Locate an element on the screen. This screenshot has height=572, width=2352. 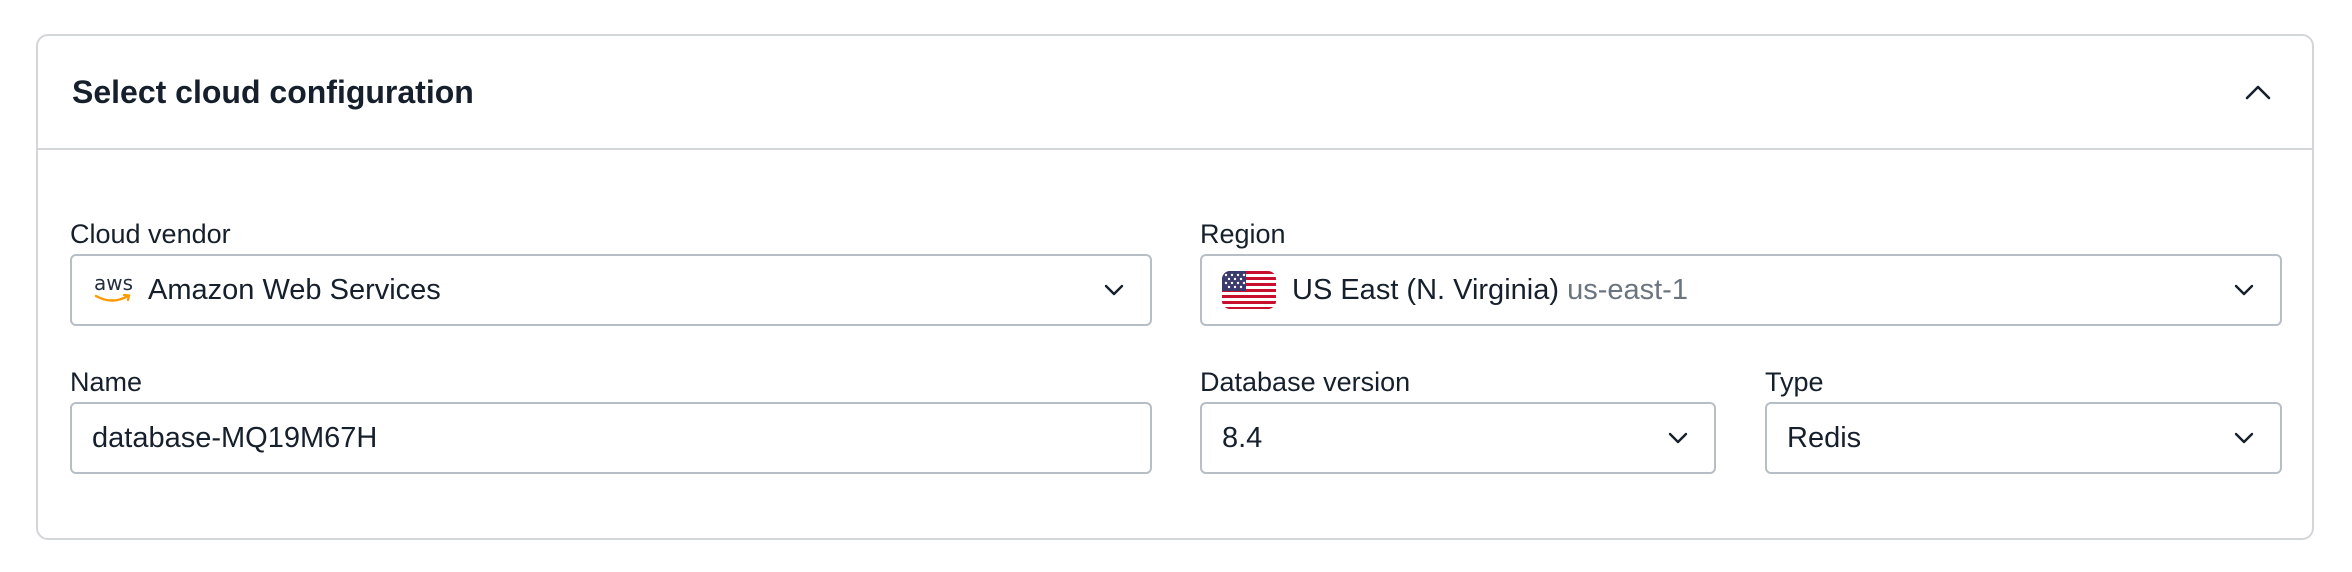
aws-logo-icon: aws is located at coordinates (112, 288).